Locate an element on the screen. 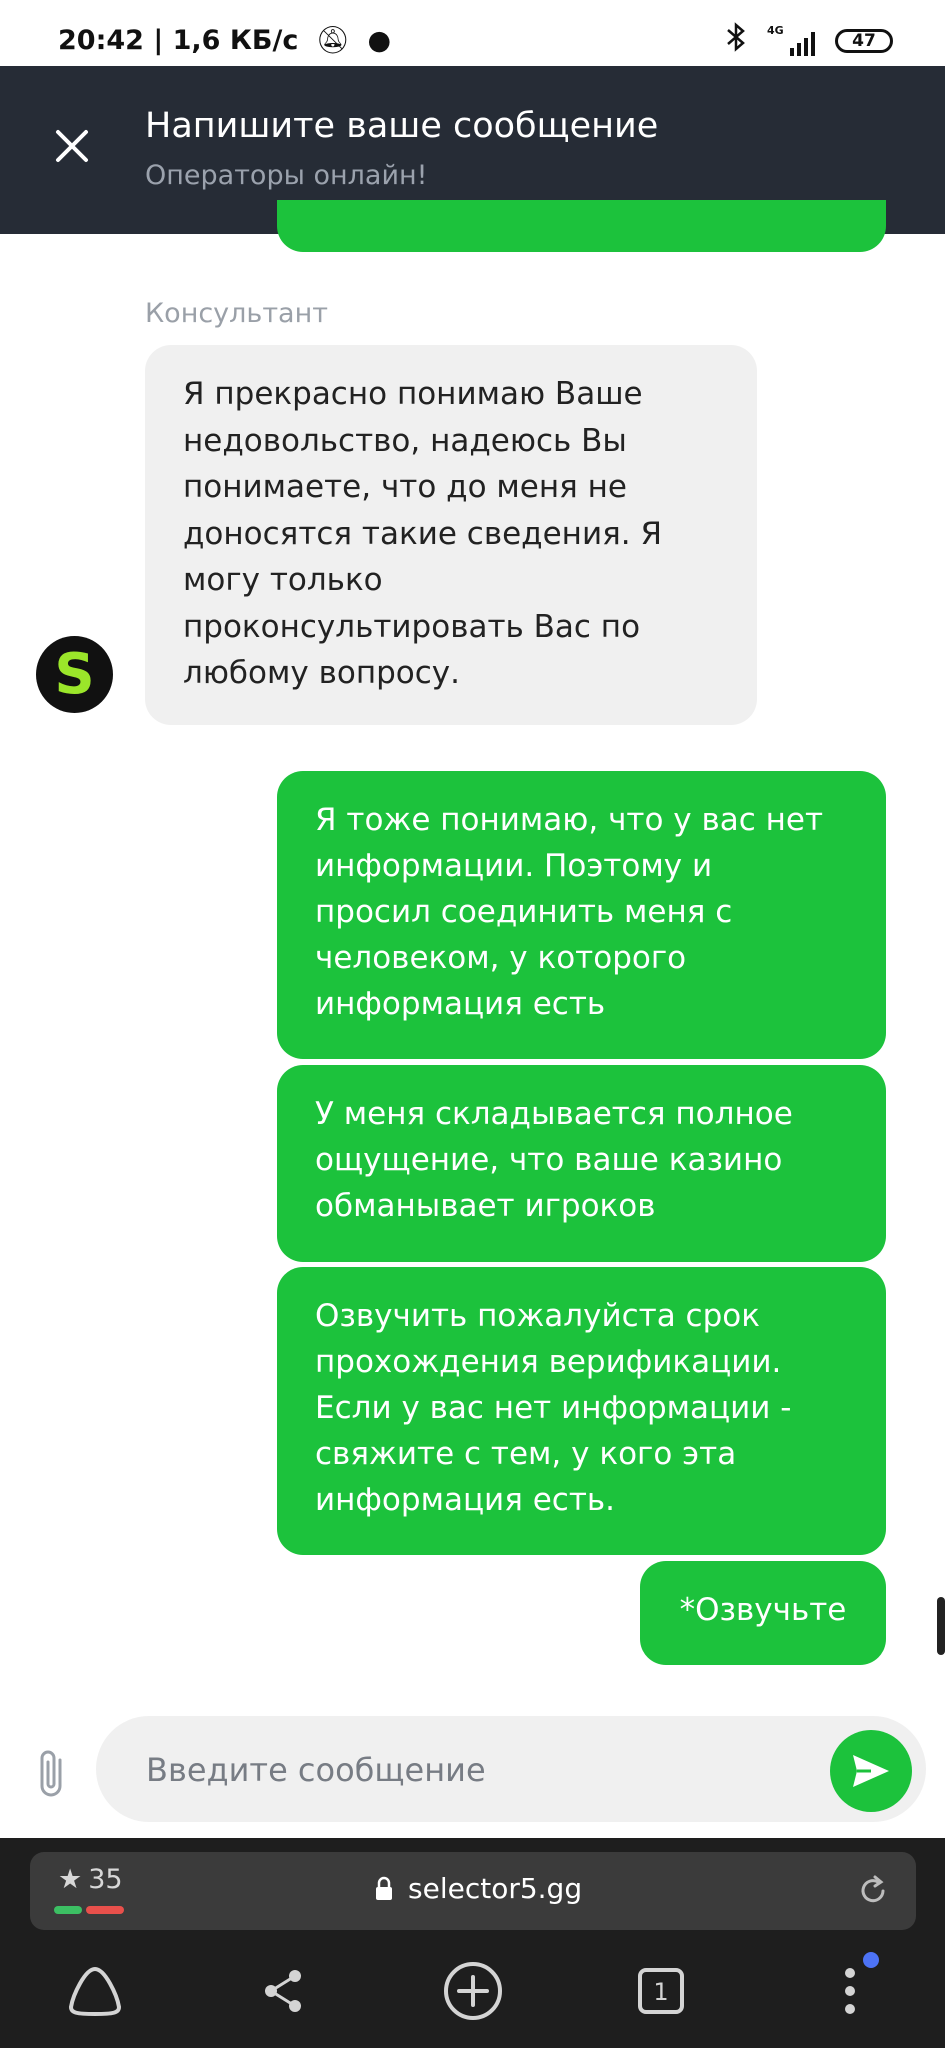  send-icon is located at coordinates (871, 1771).